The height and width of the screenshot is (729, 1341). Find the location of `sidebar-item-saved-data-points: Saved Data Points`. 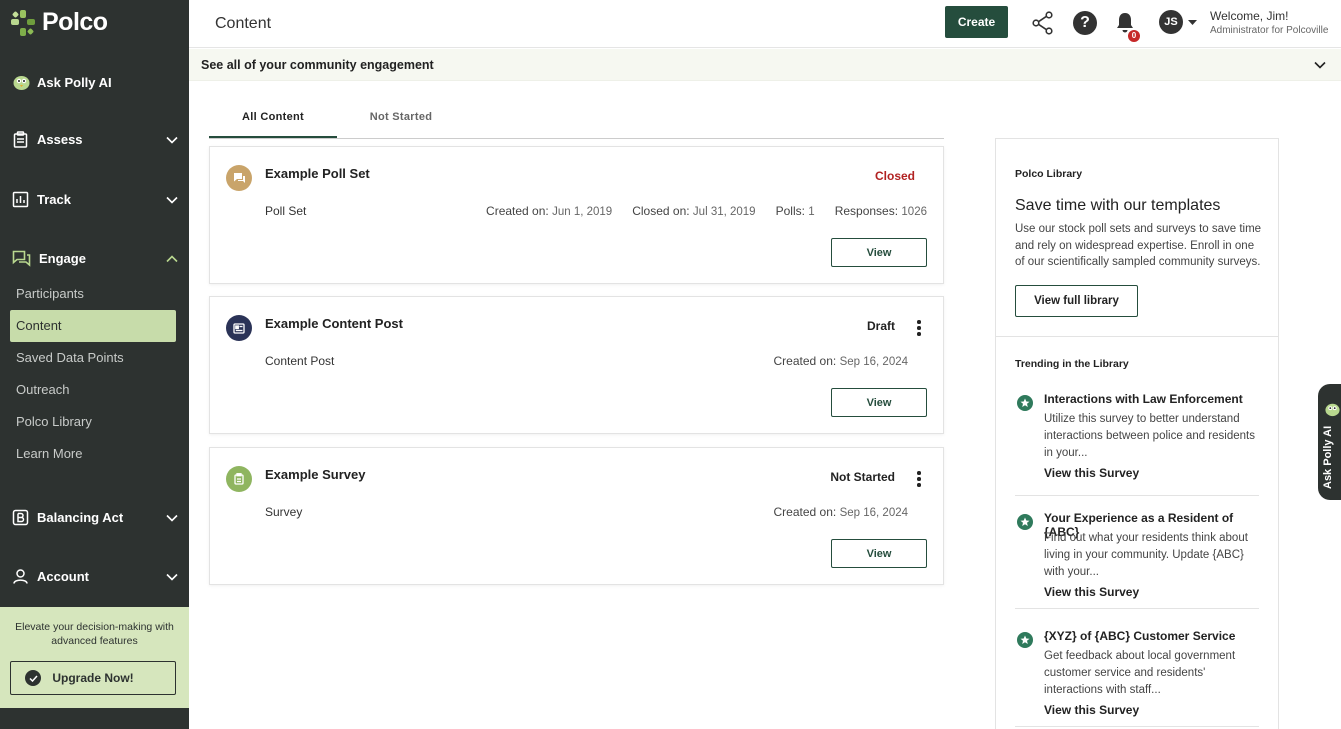

sidebar-item-saved-data-points: Saved Data Points is located at coordinates (93, 358).